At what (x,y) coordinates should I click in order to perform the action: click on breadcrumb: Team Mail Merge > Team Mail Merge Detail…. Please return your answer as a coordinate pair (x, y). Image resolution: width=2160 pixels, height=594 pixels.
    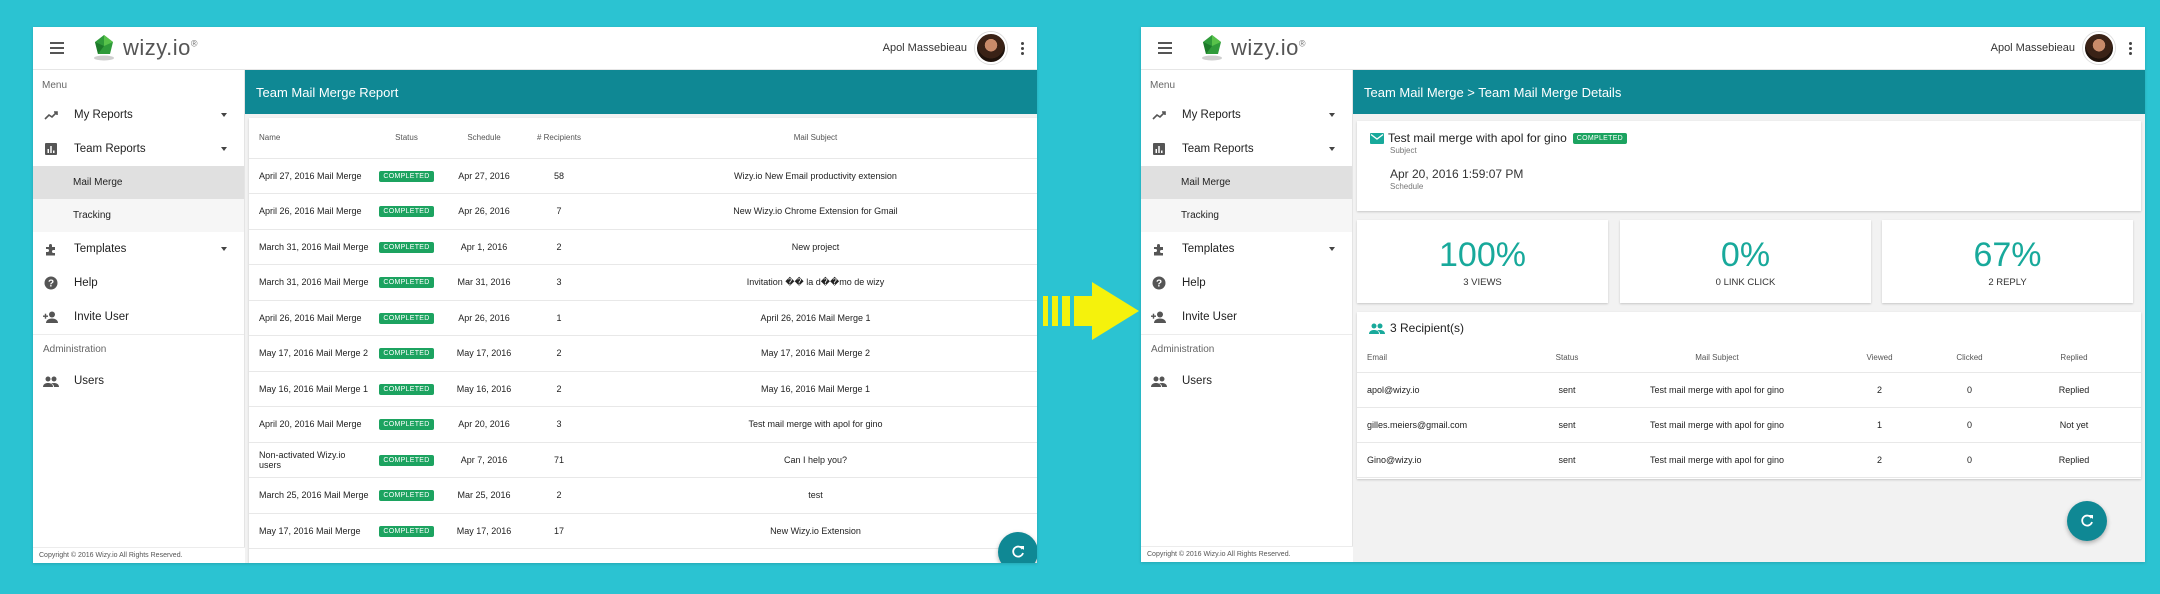
    Looking at the image, I should click on (1749, 92).